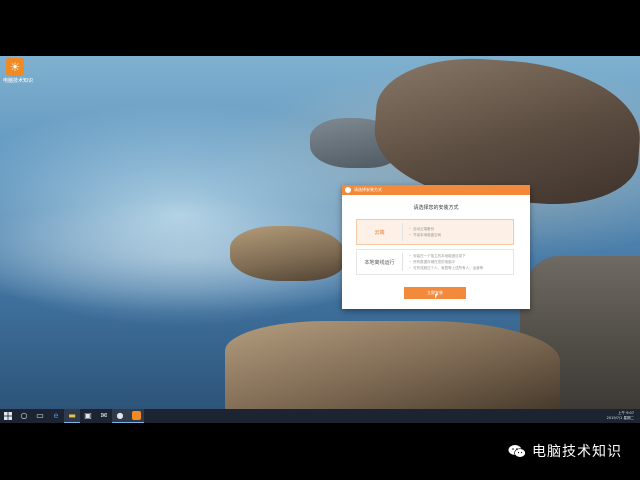 The image size is (640, 480). I want to click on edge-icon: e, so click(56, 416).